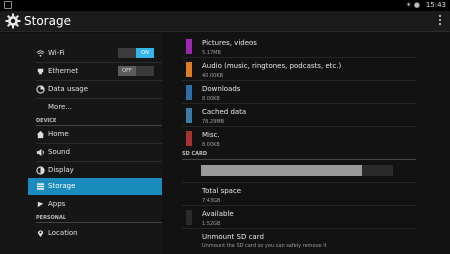 Image resolution: width=450 pixels, height=254 pixels. I want to click on cached-data-color-swatch, so click(189, 115).